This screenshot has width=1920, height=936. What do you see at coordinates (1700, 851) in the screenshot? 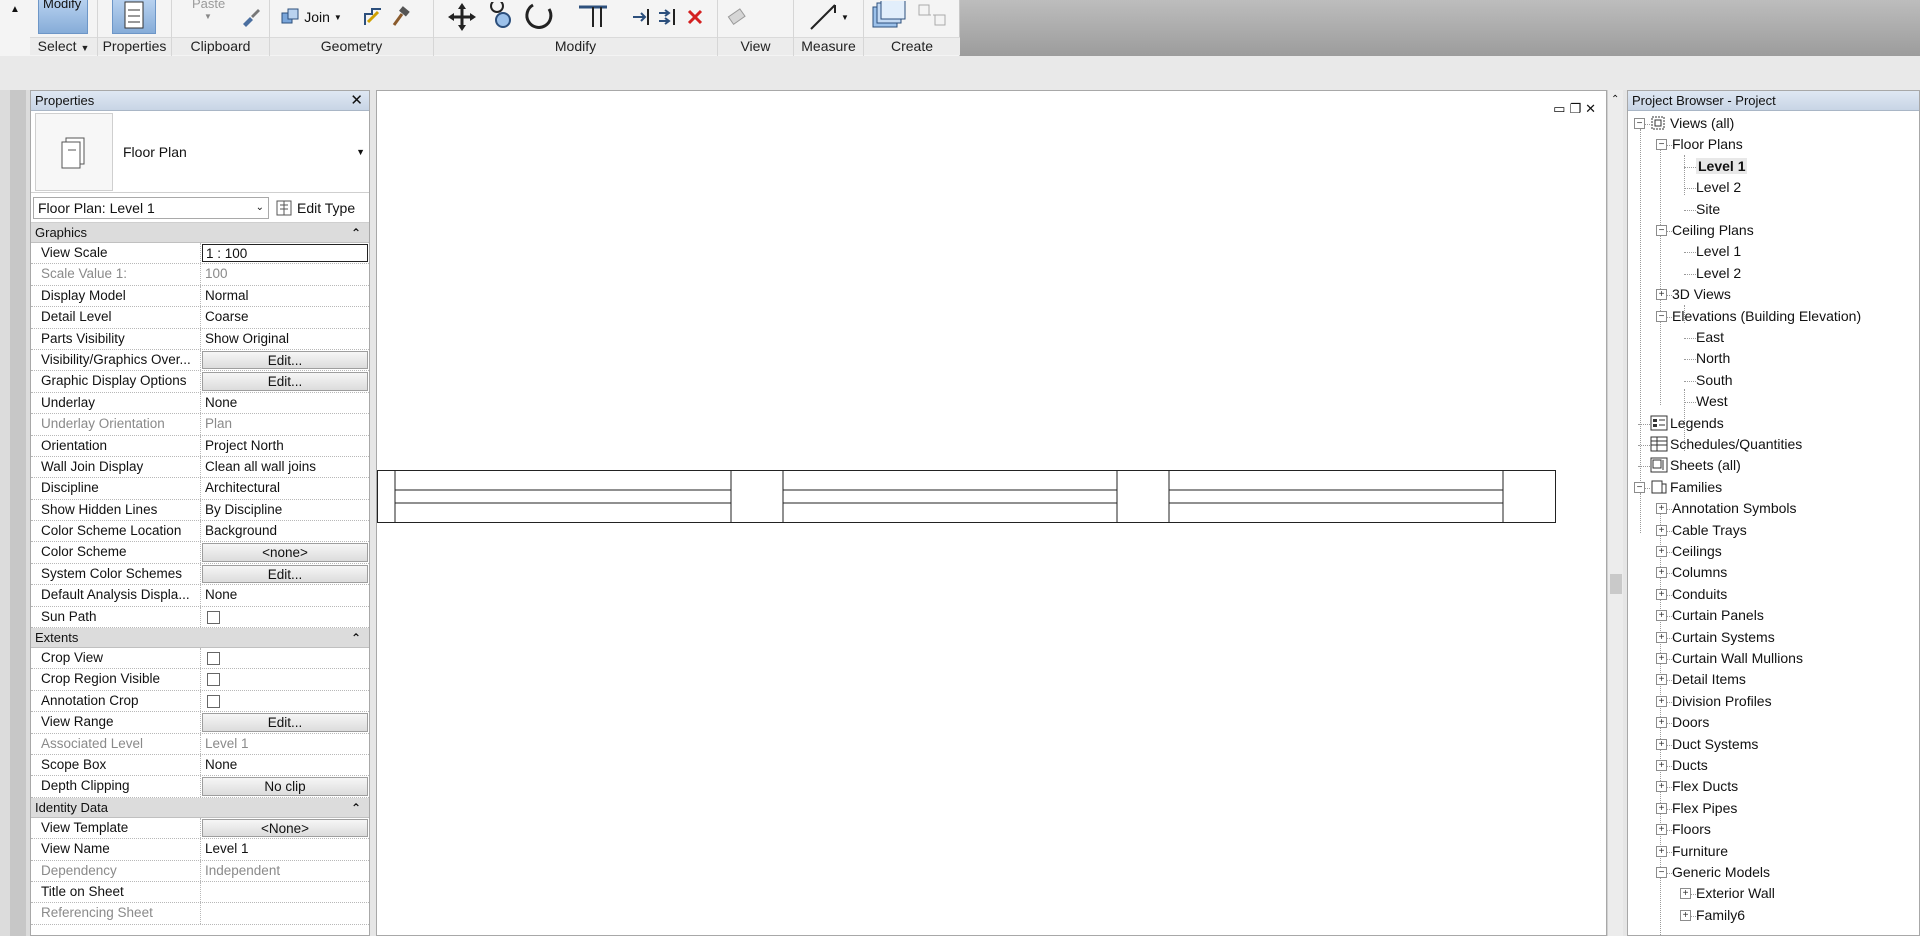
I see `browser-tree-item: Furniture` at bounding box center [1700, 851].